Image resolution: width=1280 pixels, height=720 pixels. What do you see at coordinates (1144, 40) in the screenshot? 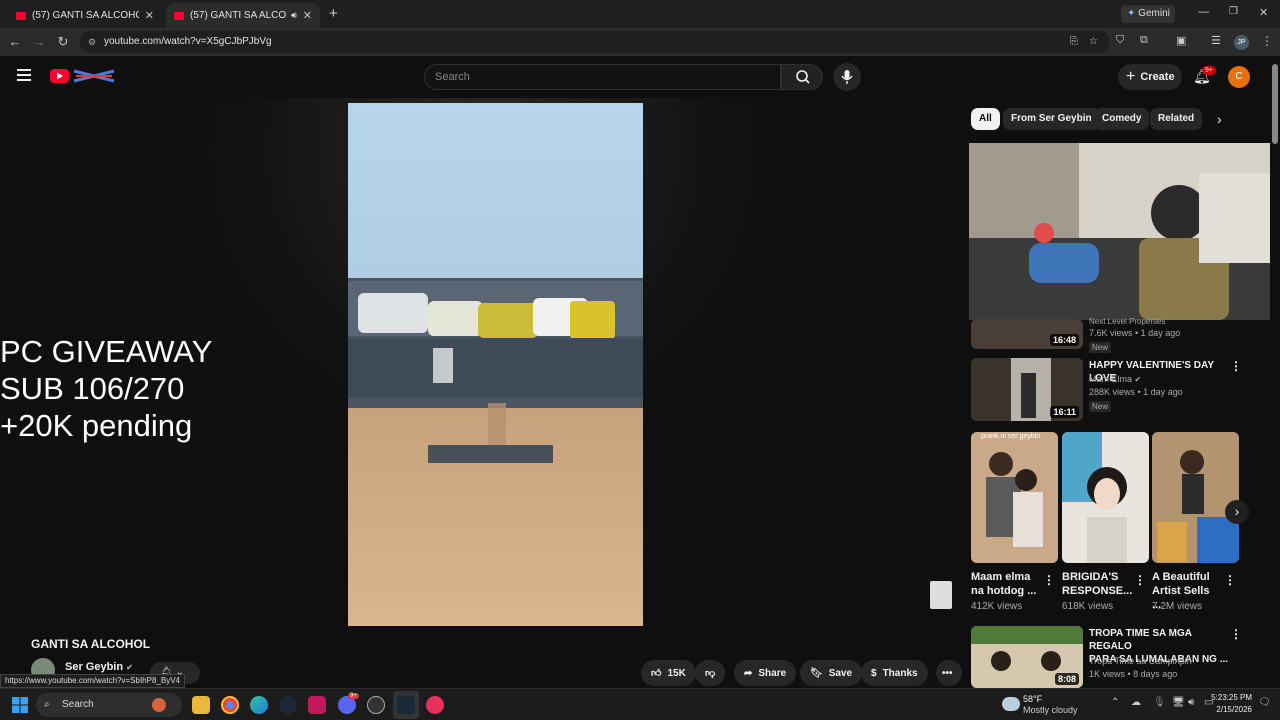
I see `extensions-icon: ⧉` at bounding box center [1144, 40].